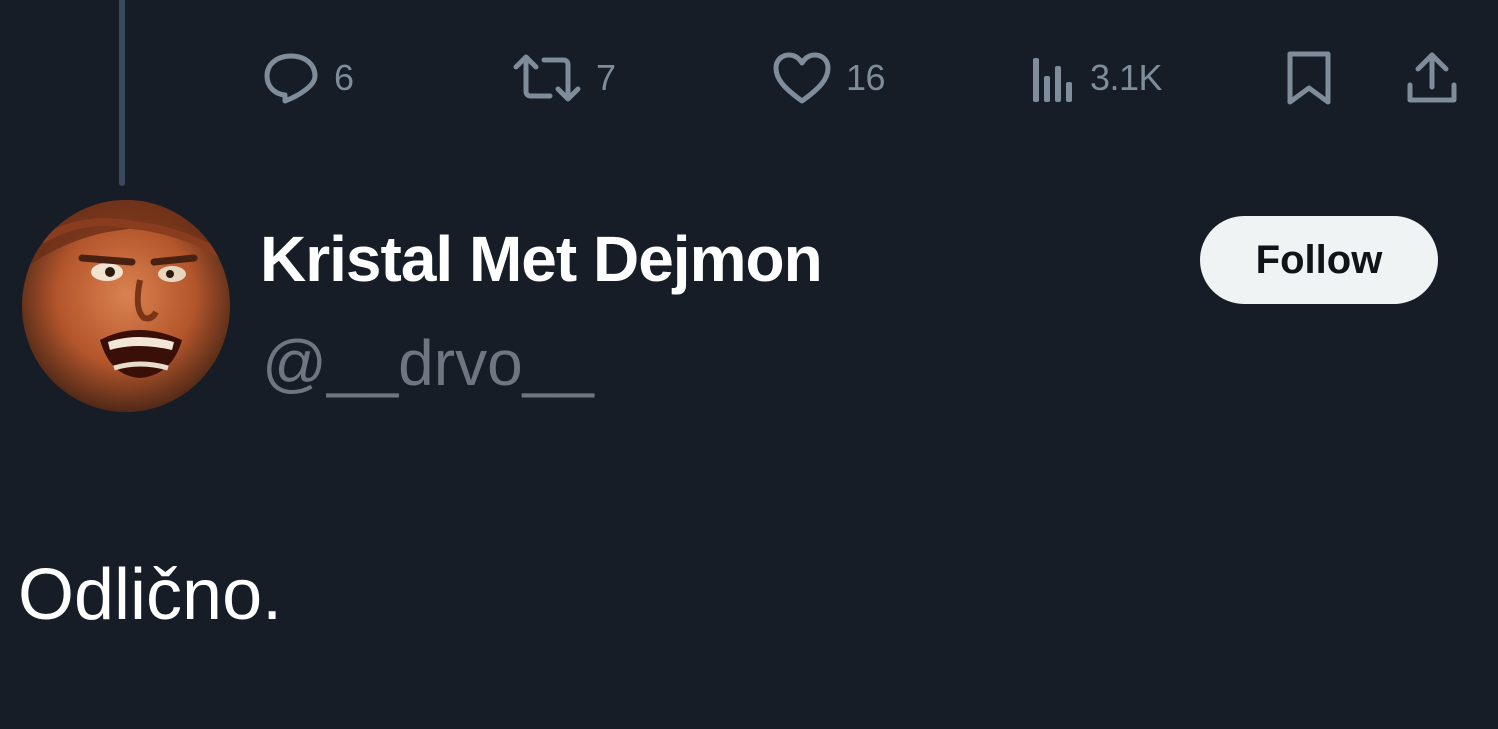 This screenshot has width=1498, height=729. Describe the element at coordinates (1319, 260) in the screenshot. I see `follow-button: Follow` at that location.